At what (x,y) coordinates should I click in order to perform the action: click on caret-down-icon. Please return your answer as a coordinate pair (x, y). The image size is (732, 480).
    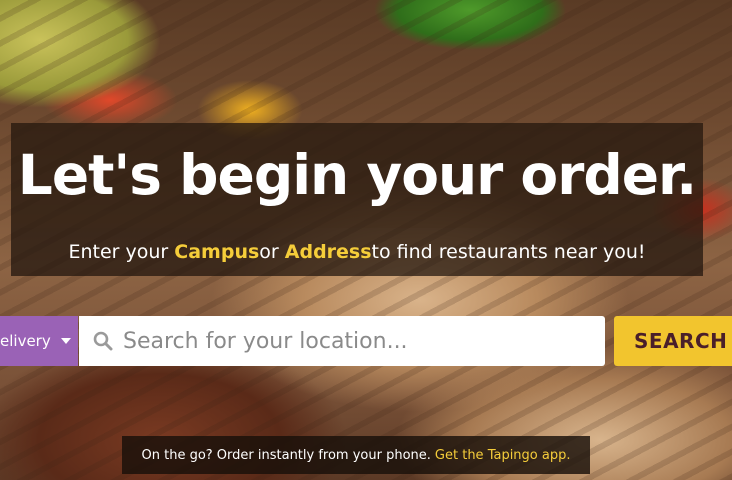
    Looking at the image, I should click on (65, 341).